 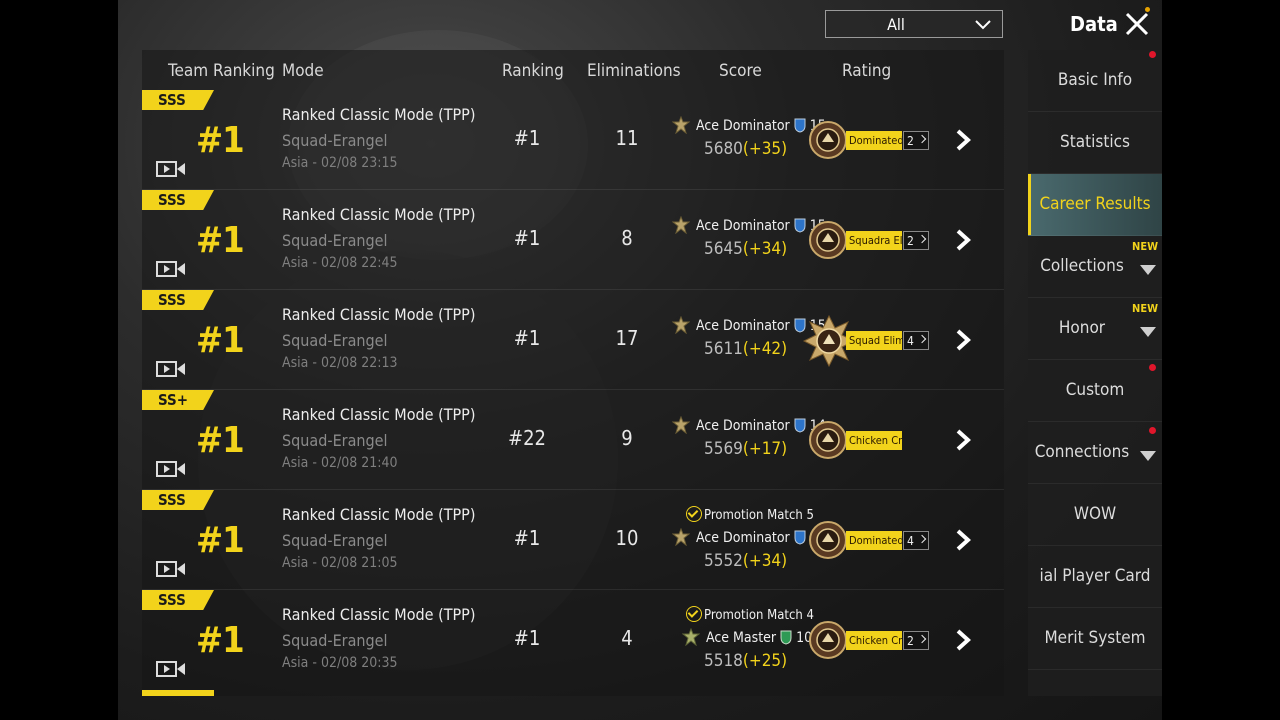 I want to click on match-eliminations: 4, so click(x=627, y=638).